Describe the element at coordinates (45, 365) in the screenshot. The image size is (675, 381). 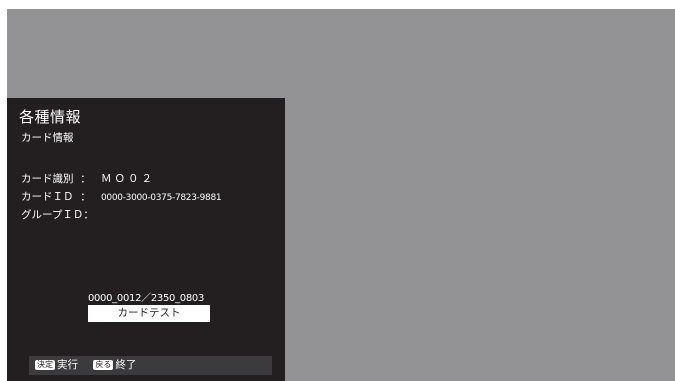
I see `enter-key-badge: 決定` at that location.